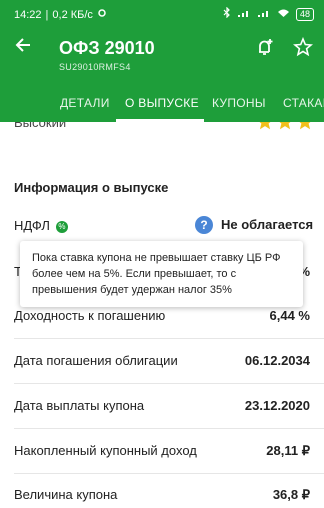 The image size is (324, 508). Describe the element at coordinates (291, 494) in the screenshot. I see `row-value: 36,8 ₽` at that location.